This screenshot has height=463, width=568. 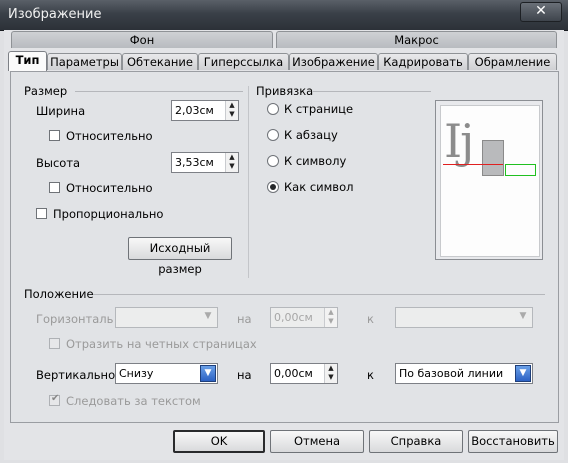 I want to click on width-value: 2,03см, so click(x=194, y=110).